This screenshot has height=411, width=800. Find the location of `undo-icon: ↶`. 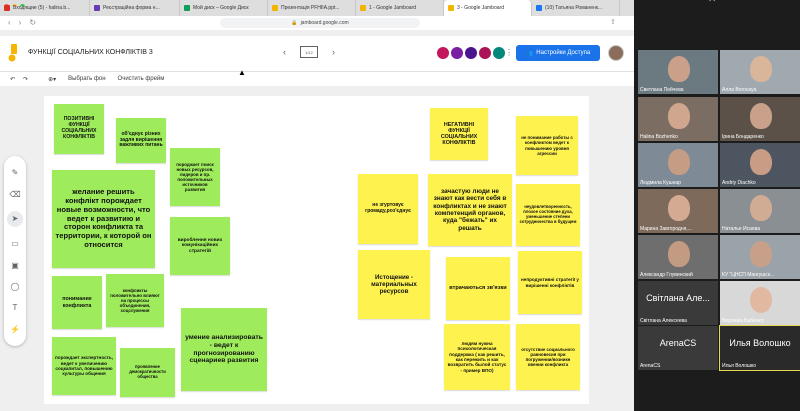

undo-icon: ↶ is located at coordinates (12, 79).